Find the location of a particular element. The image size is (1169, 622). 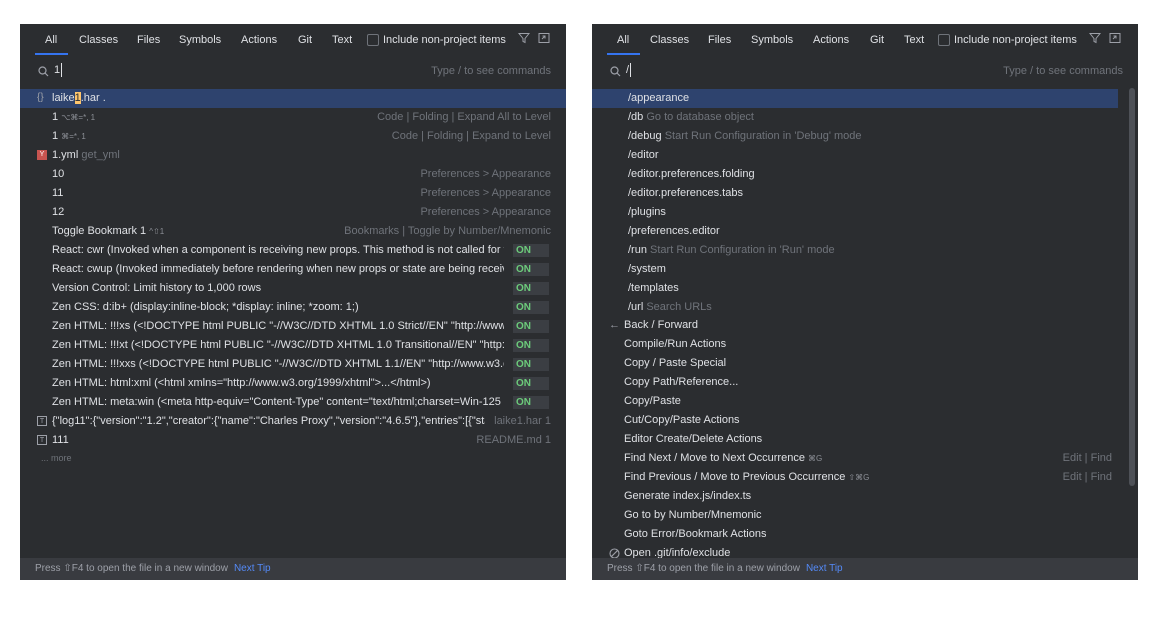

command-label: /url is located at coordinates (636, 307).